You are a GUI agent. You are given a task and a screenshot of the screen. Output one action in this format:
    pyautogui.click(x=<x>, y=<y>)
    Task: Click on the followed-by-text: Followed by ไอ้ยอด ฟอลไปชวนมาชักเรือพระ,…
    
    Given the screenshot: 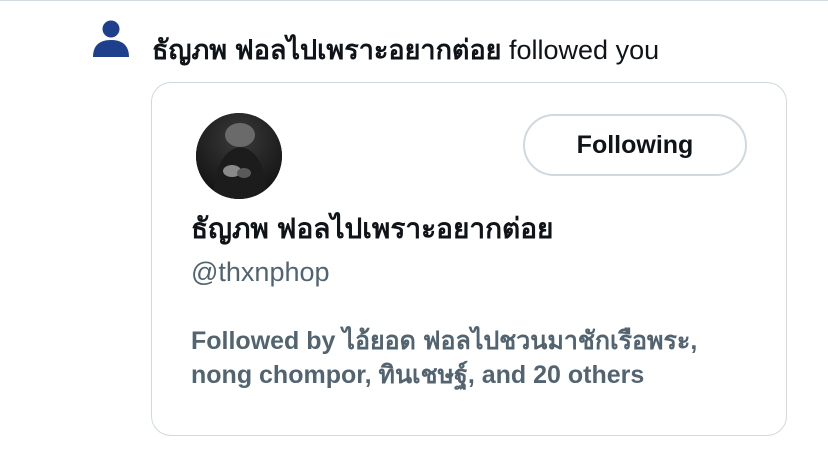 What is the action you would take?
    pyautogui.click(x=476, y=358)
    